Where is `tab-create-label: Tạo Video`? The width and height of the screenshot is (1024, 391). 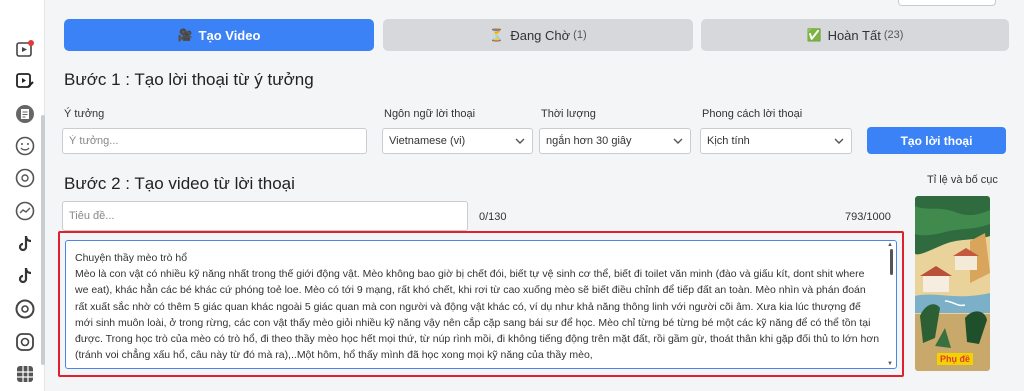
tab-create-label: Tạo Video is located at coordinates (229, 35).